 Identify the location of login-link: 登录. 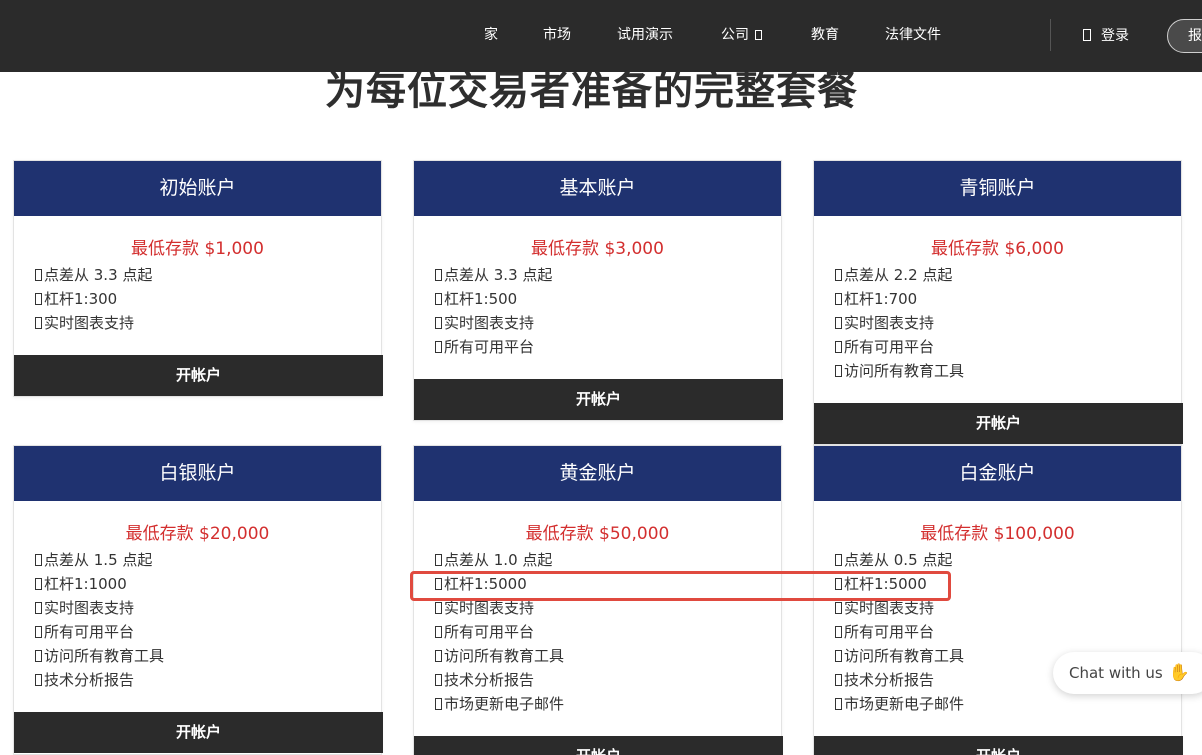
(1106, 36).